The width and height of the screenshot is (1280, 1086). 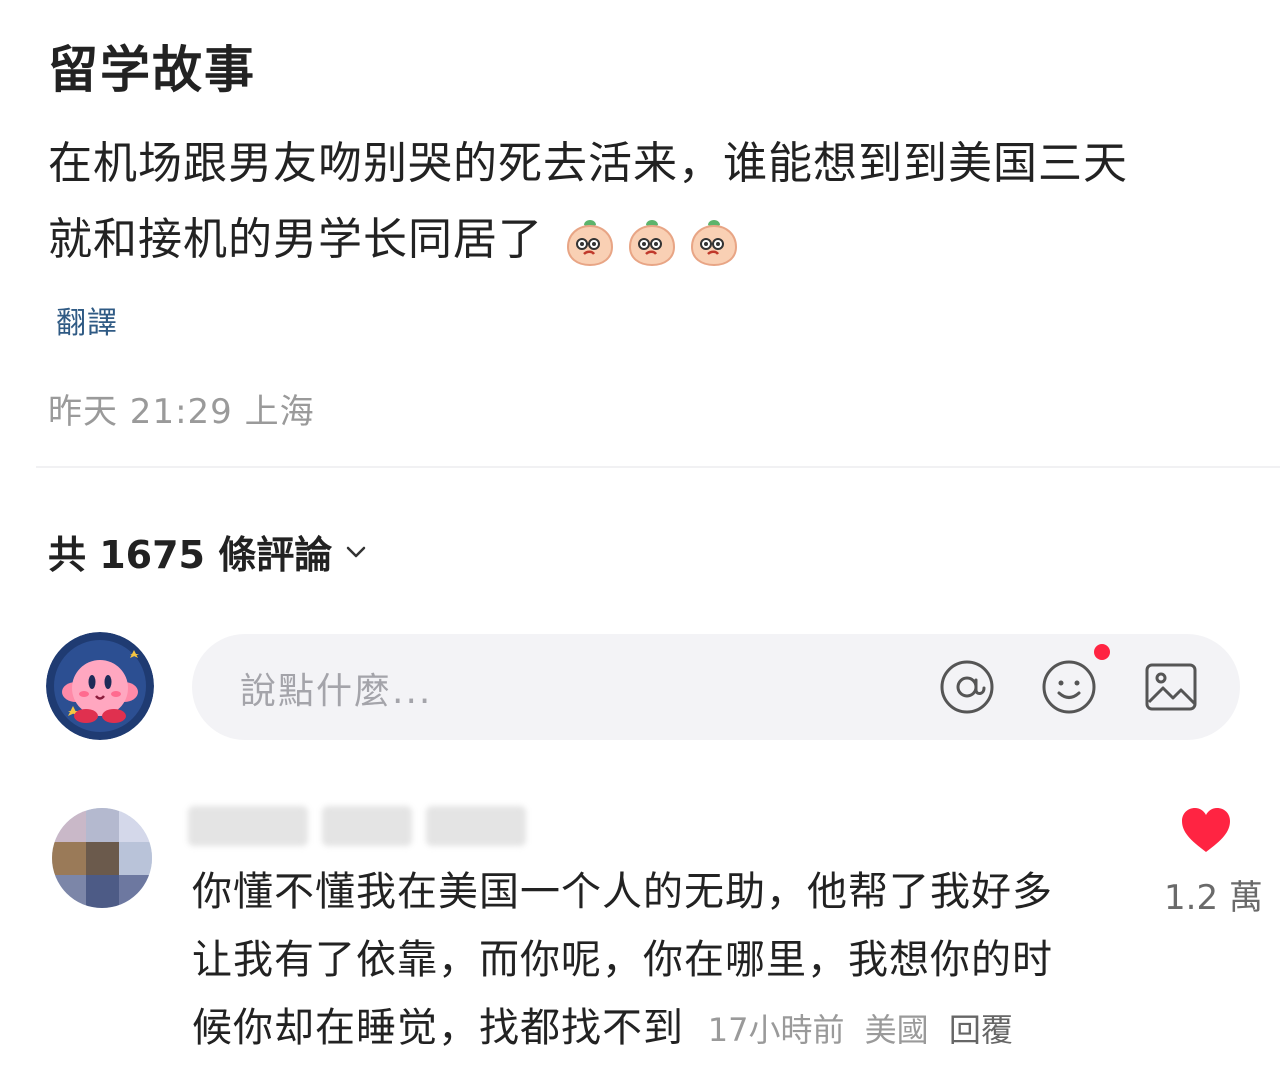 What do you see at coordinates (1069, 687) in the screenshot?
I see `emoji-icon` at bounding box center [1069, 687].